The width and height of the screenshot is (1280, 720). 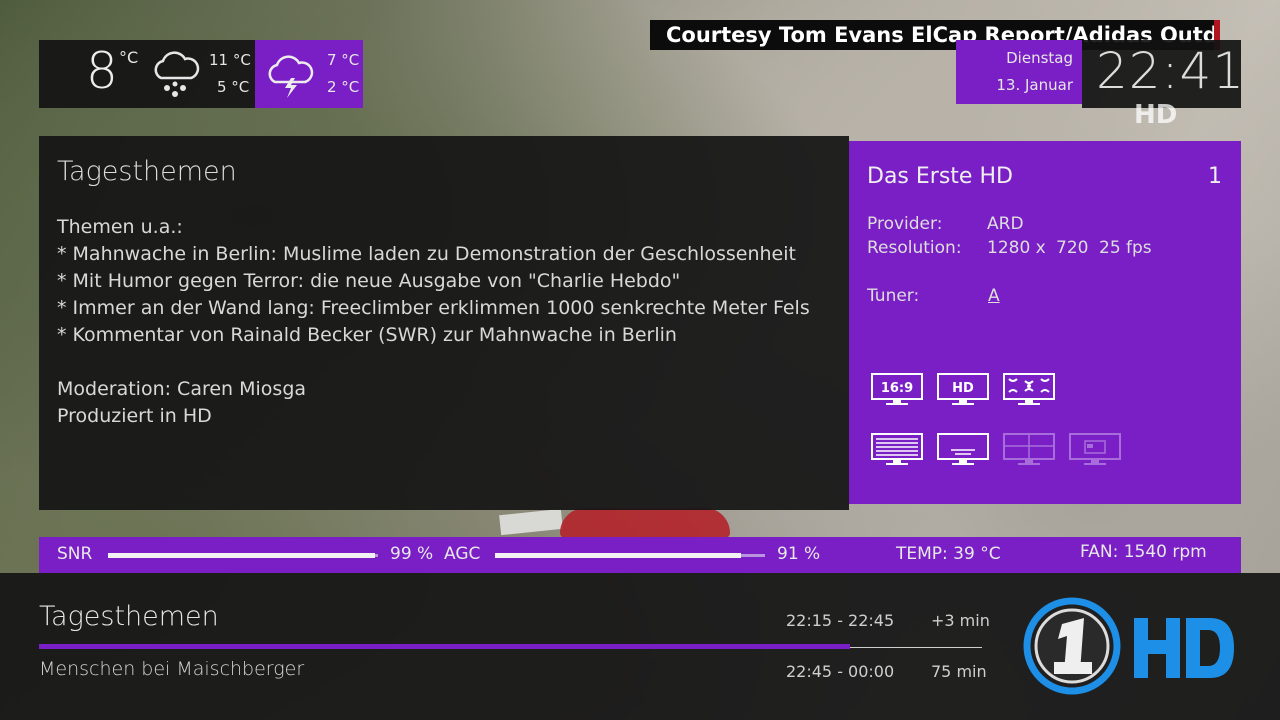 What do you see at coordinates (940, 176) in the screenshot?
I see `channel-name: Das Erste HD` at bounding box center [940, 176].